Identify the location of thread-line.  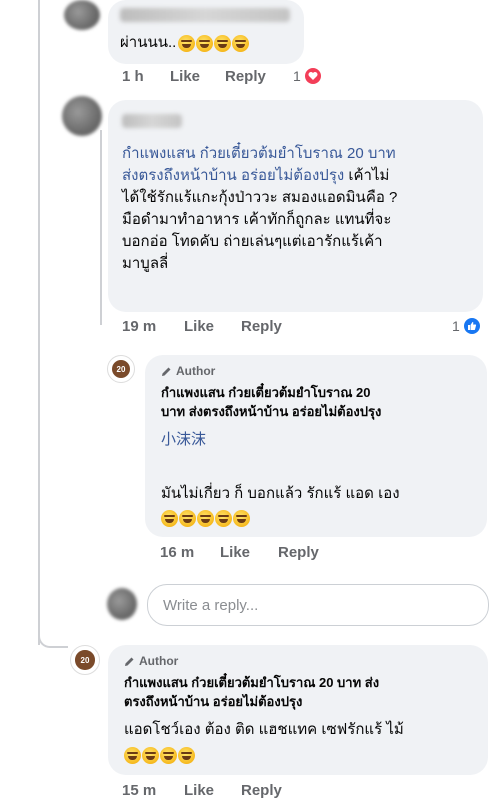
(39, 322).